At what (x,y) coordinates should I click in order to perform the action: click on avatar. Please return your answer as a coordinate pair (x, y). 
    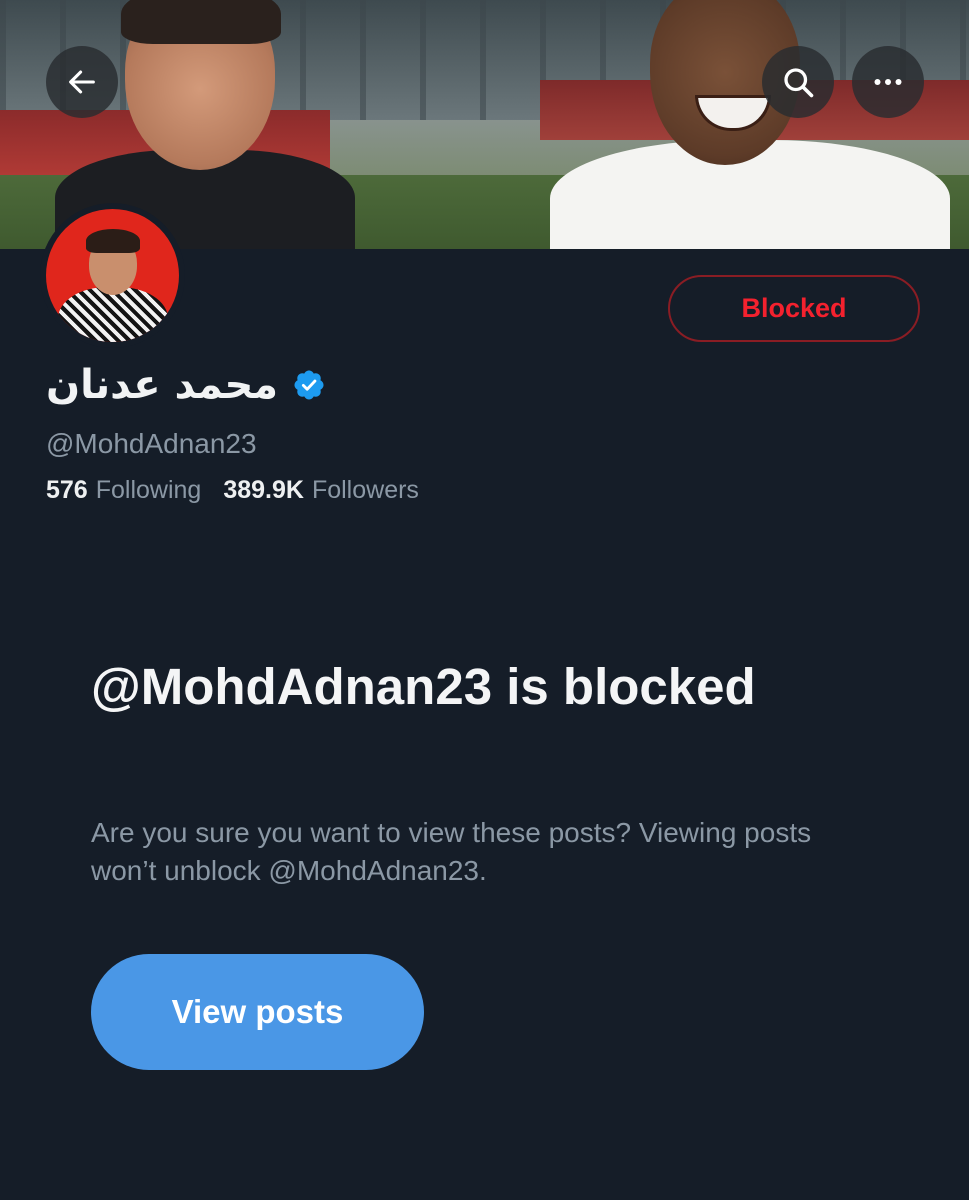
    Looking at the image, I should click on (112, 275).